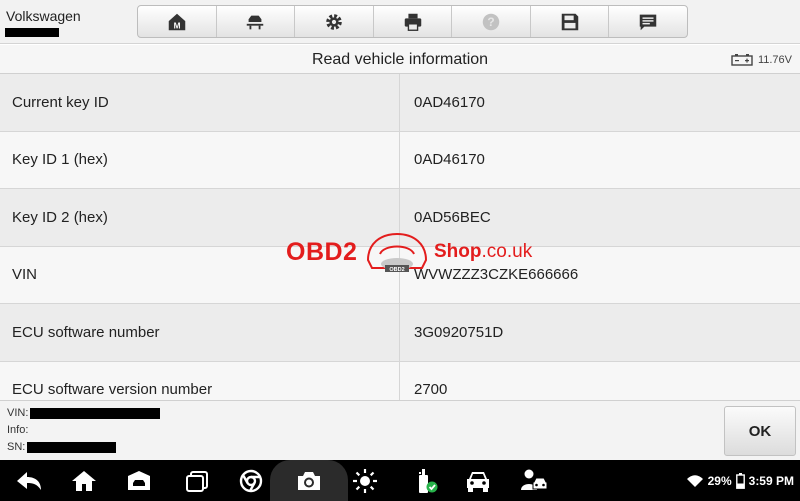  What do you see at coordinates (200, 102) in the screenshot?
I see `row-label: Current key ID` at bounding box center [200, 102].